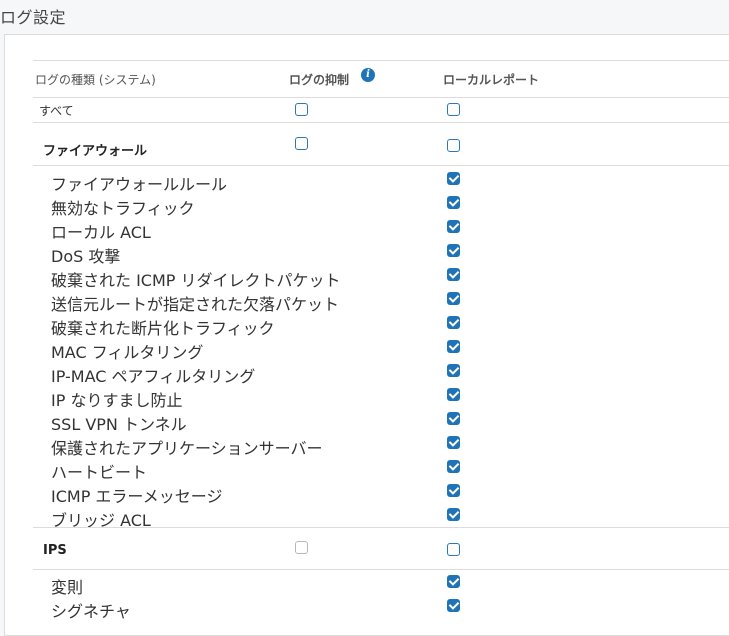 The height and width of the screenshot is (636, 729). Describe the element at coordinates (381, 79) in the screenshot. I see `table-header: ログの種類 (システム) ログの抑制 ローカルレポート` at that location.